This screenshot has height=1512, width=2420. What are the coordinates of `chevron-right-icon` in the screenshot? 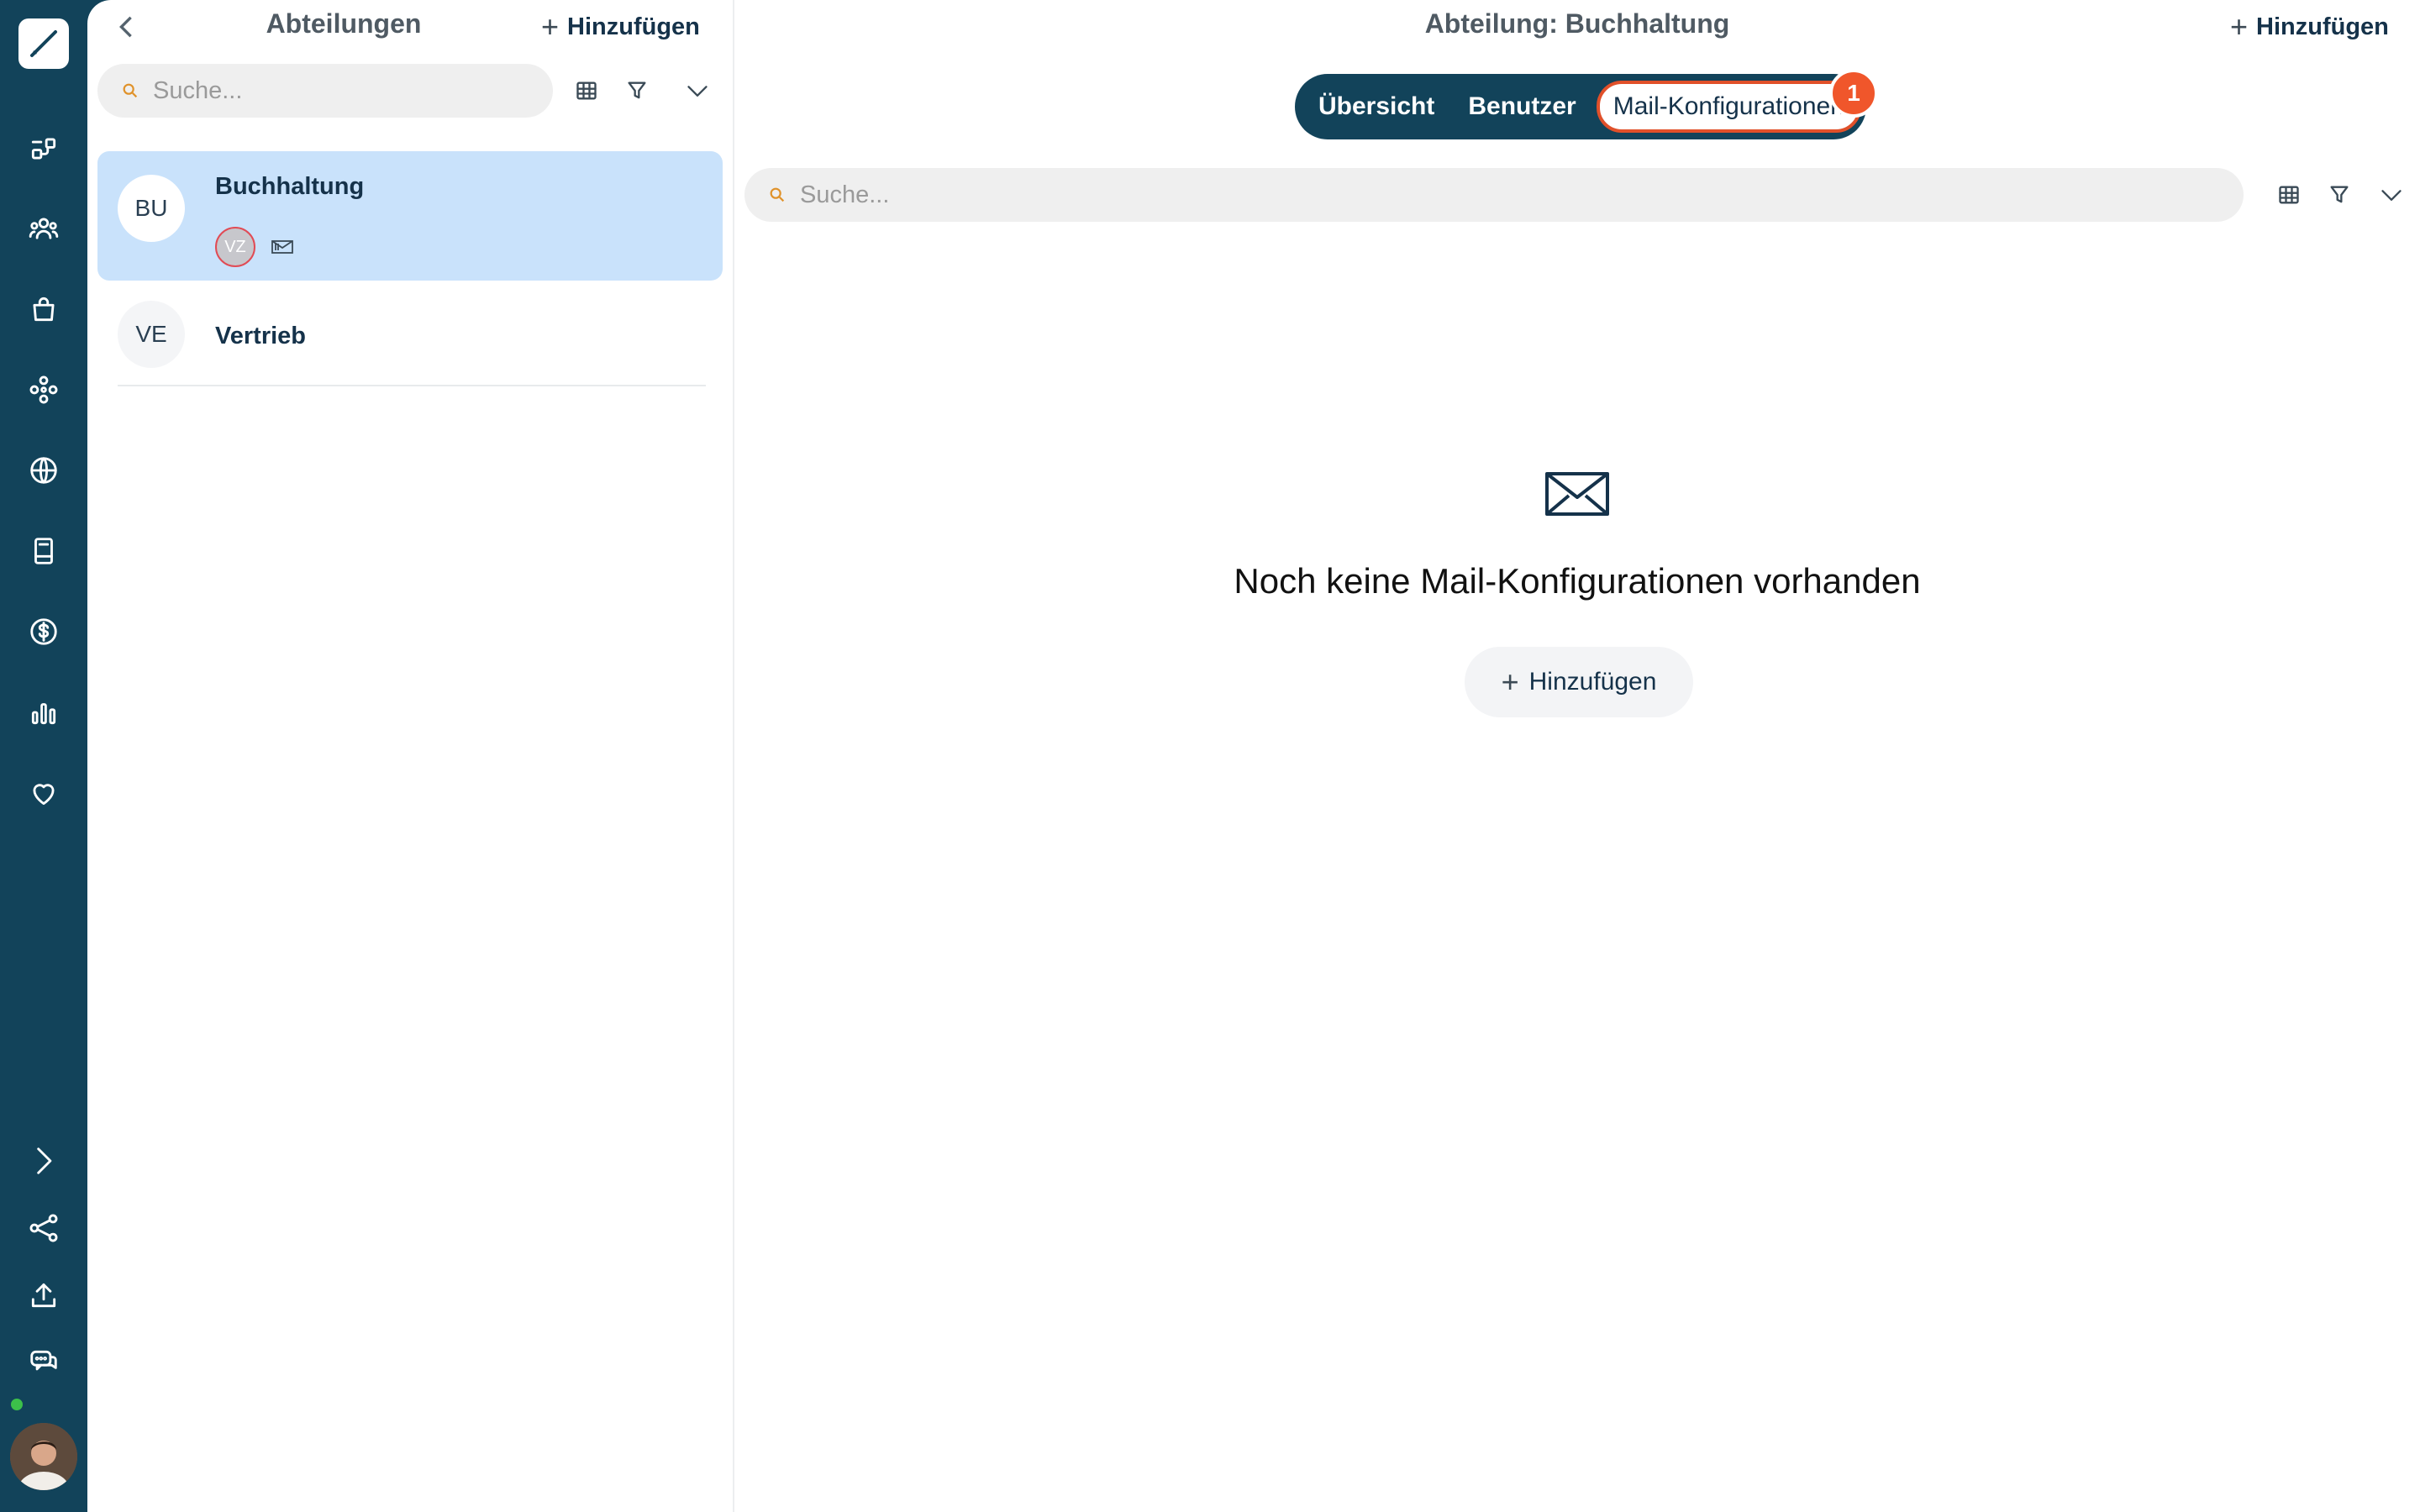 It's located at (43, 1160).